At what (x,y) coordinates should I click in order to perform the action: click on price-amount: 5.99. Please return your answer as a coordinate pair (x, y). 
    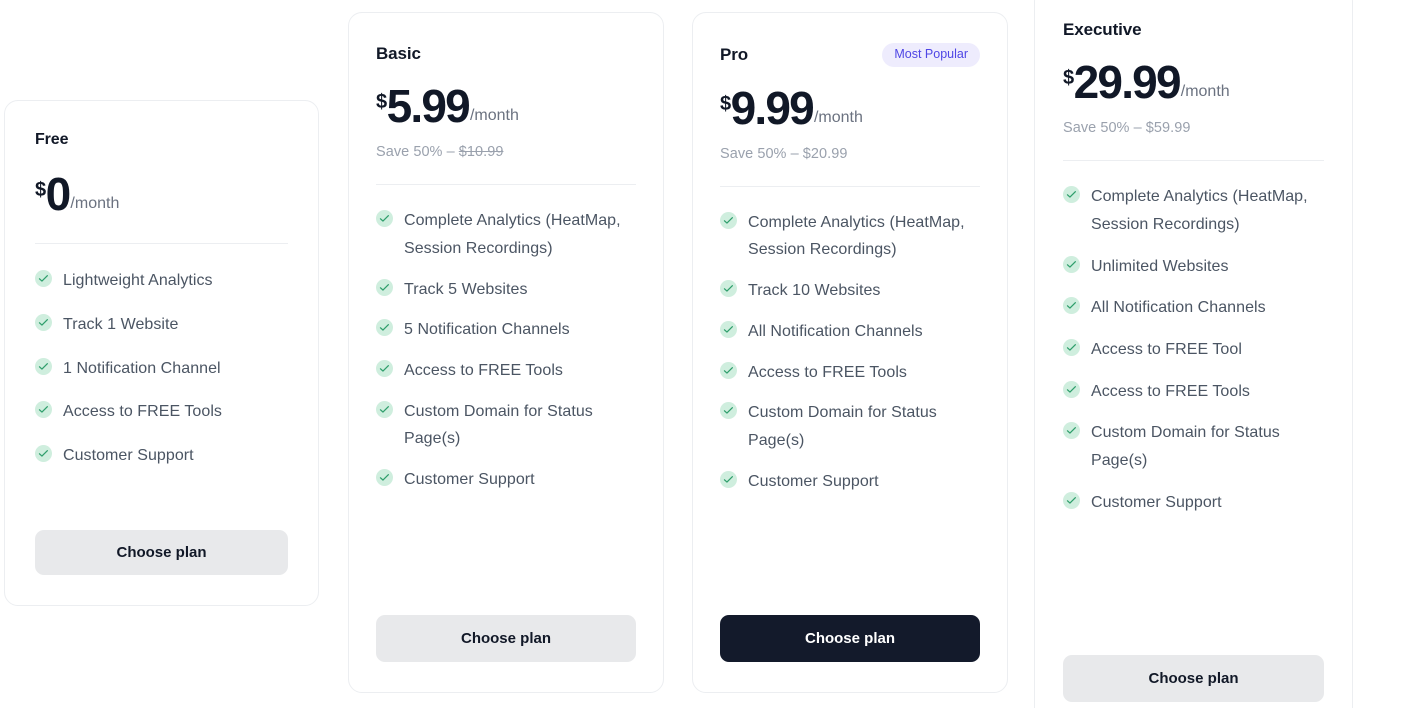
    Looking at the image, I should click on (428, 106).